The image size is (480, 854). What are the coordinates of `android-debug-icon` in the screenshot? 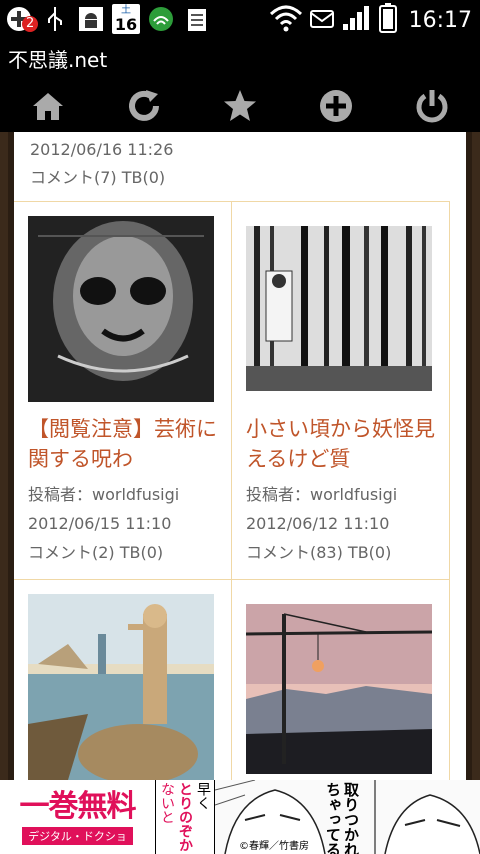 It's located at (91, 19).